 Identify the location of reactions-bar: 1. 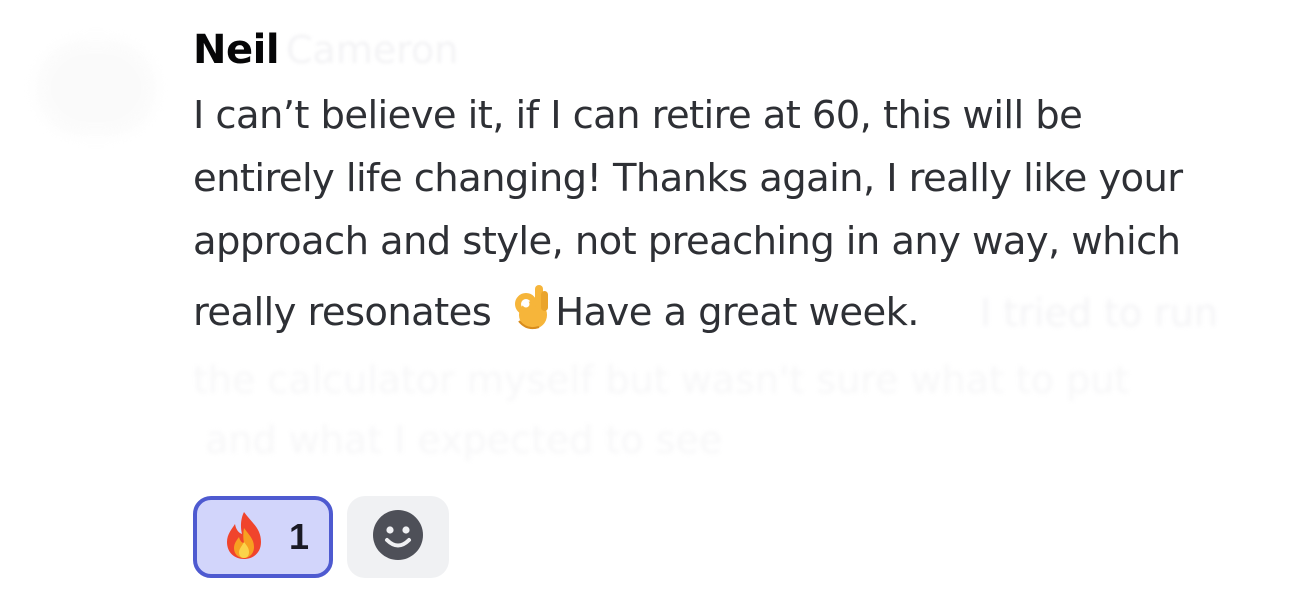
(321, 537).